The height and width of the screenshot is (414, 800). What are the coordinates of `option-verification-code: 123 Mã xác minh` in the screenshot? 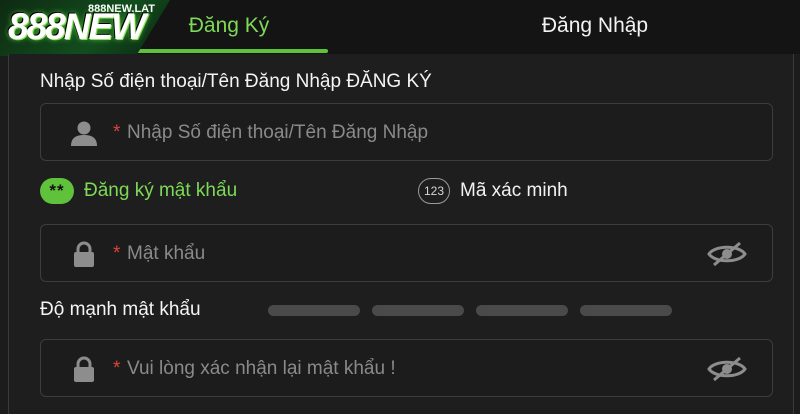 It's located at (493, 191).